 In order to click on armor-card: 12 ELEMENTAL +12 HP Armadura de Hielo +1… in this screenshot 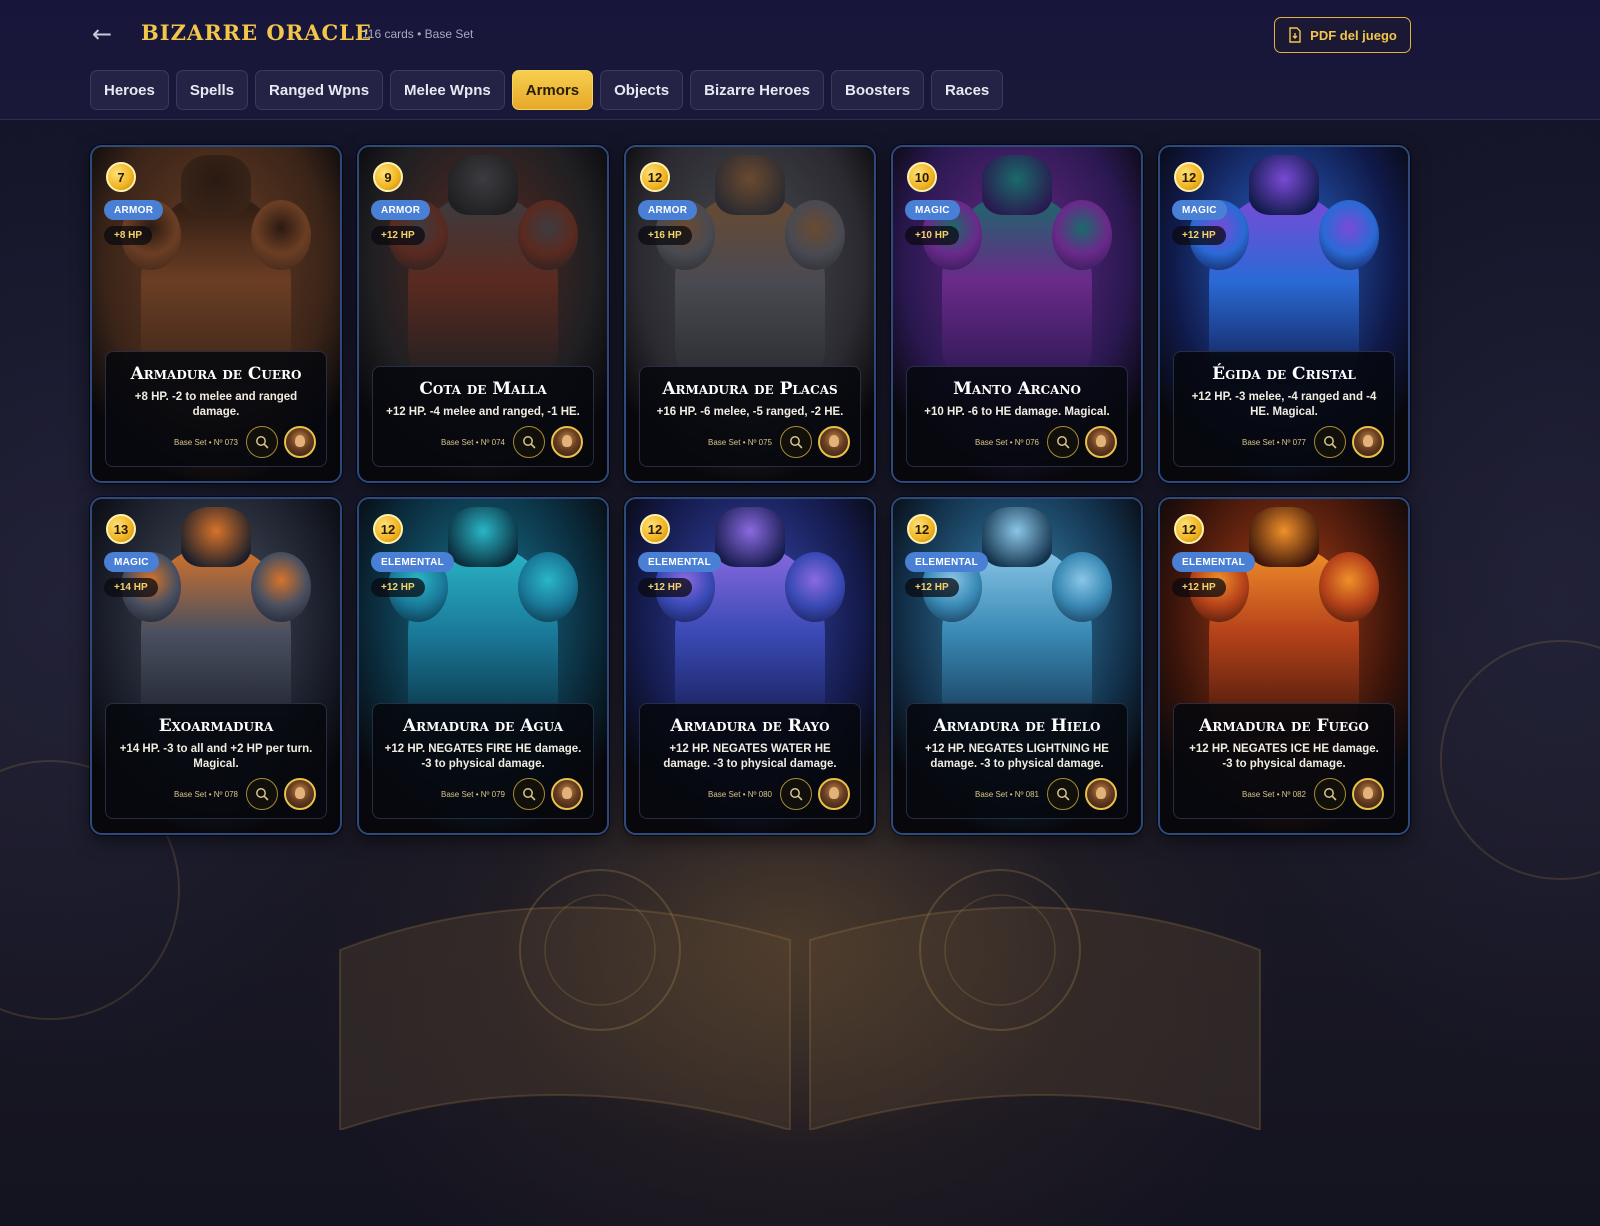, I will do `click(1017, 666)`.